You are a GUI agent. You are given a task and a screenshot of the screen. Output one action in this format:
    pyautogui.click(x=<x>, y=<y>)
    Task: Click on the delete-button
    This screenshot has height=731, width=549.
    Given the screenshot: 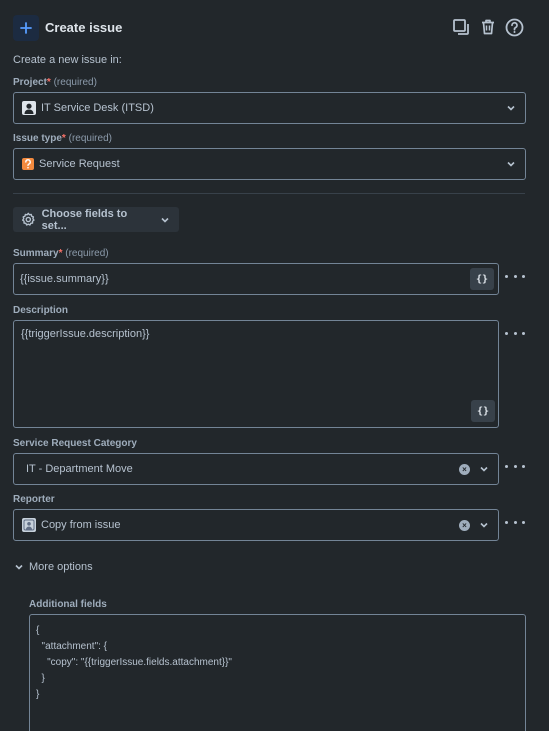 What is the action you would take?
    pyautogui.click(x=488, y=27)
    